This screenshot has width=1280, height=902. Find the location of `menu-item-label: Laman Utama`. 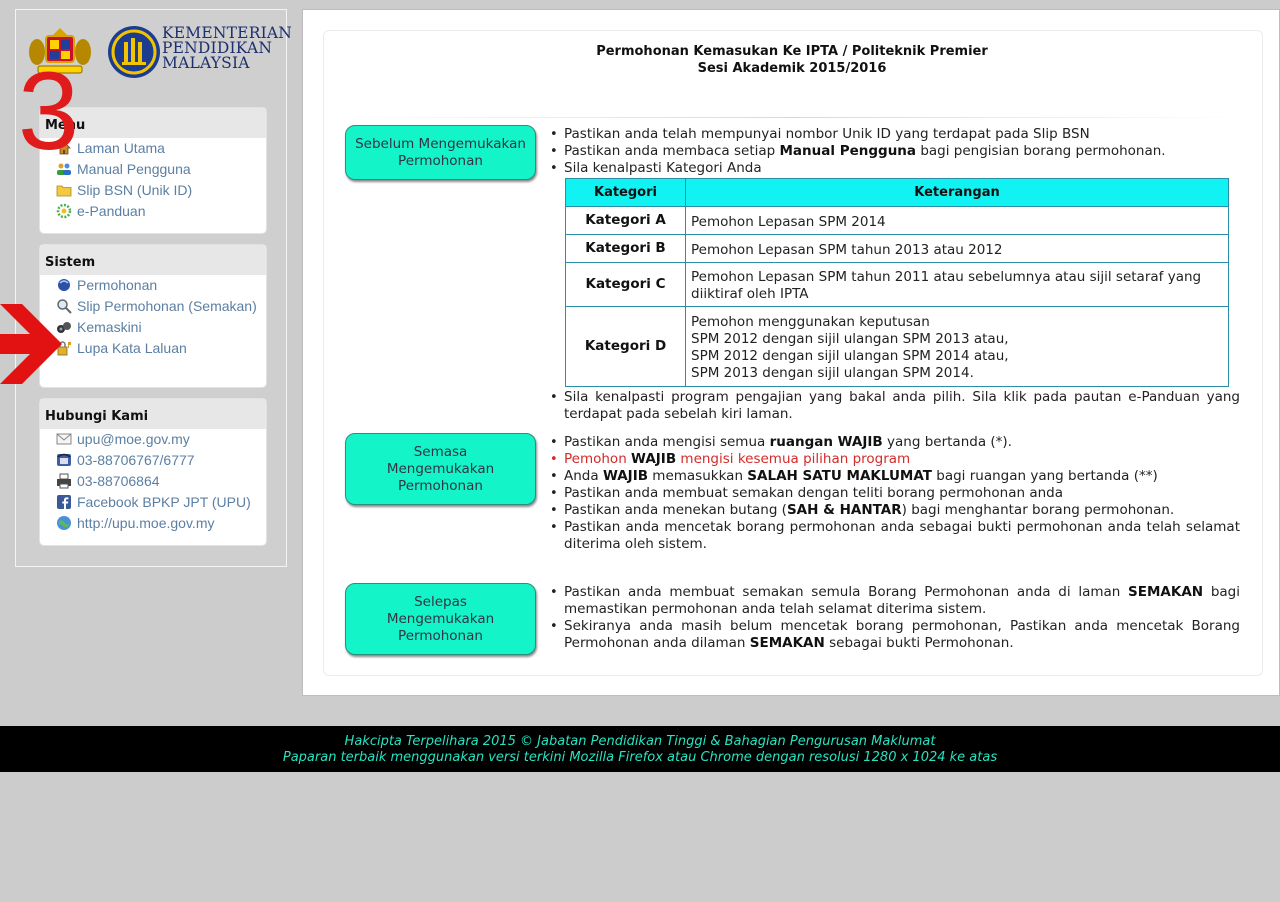

menu-item-label: Laman Utama is located at coordinates (121, 148).